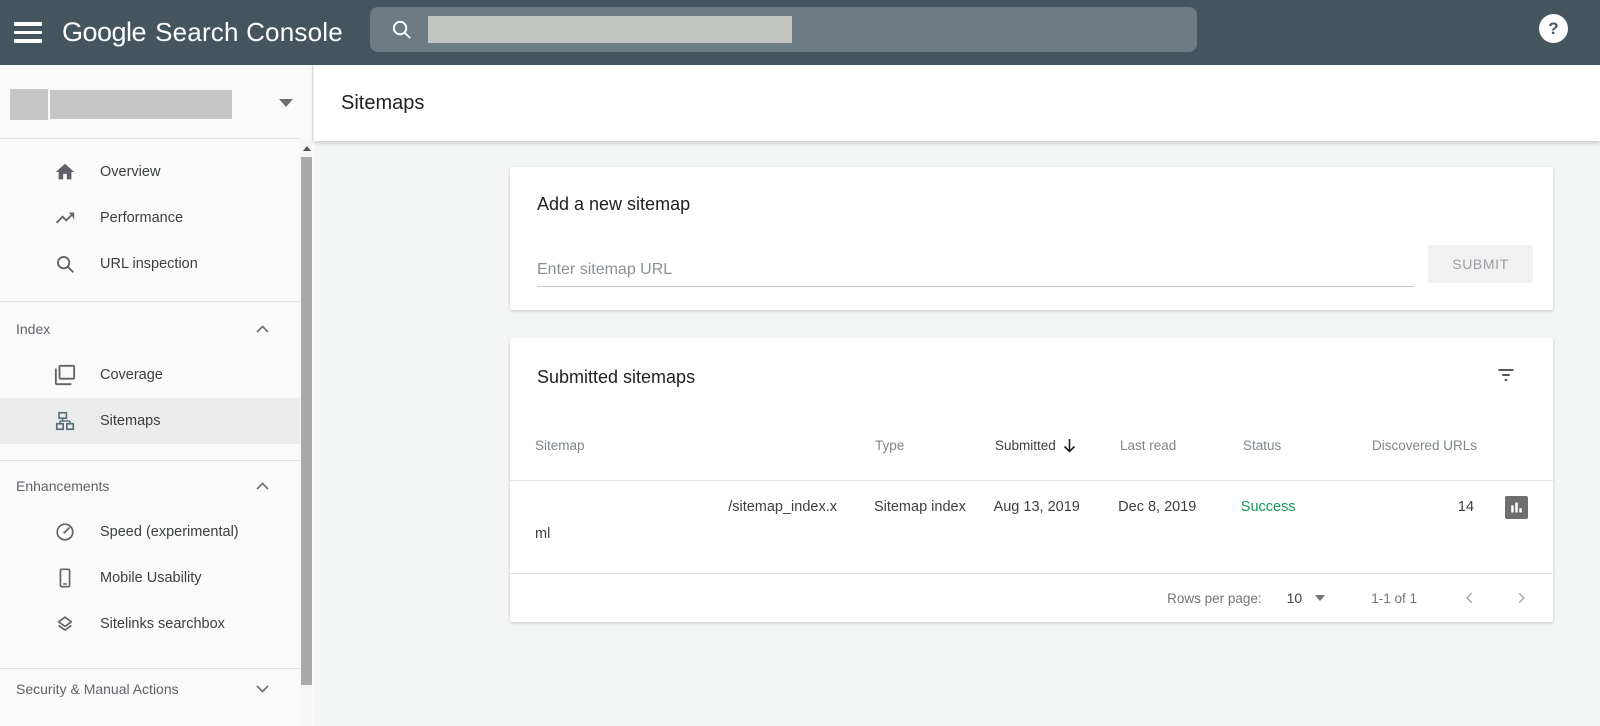 The height and width of the screenshot is (726, 1600). Describe the element at coordinates (1521, 598) in the screenshot. I see `next-page-icon` at that location.